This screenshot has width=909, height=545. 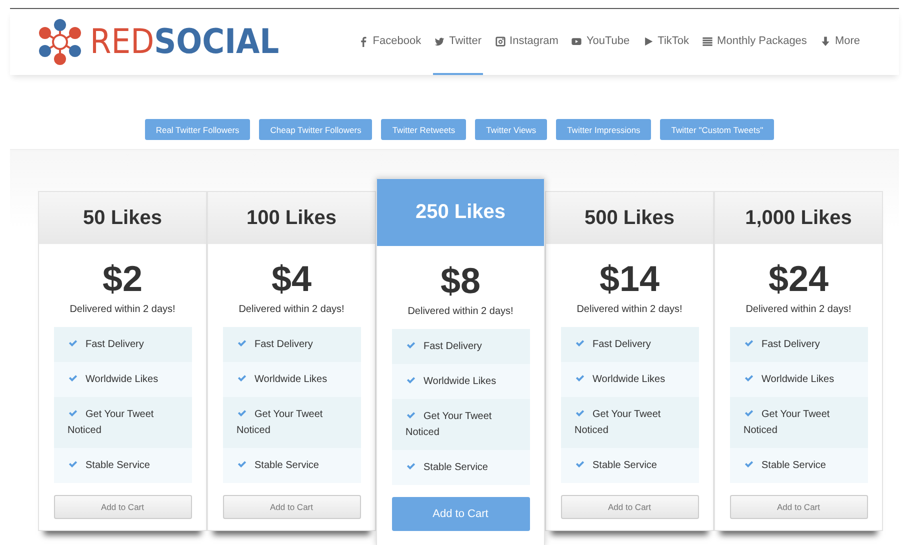 I want to click on plan-title: 500 Likes, so click(x=629, y=218).